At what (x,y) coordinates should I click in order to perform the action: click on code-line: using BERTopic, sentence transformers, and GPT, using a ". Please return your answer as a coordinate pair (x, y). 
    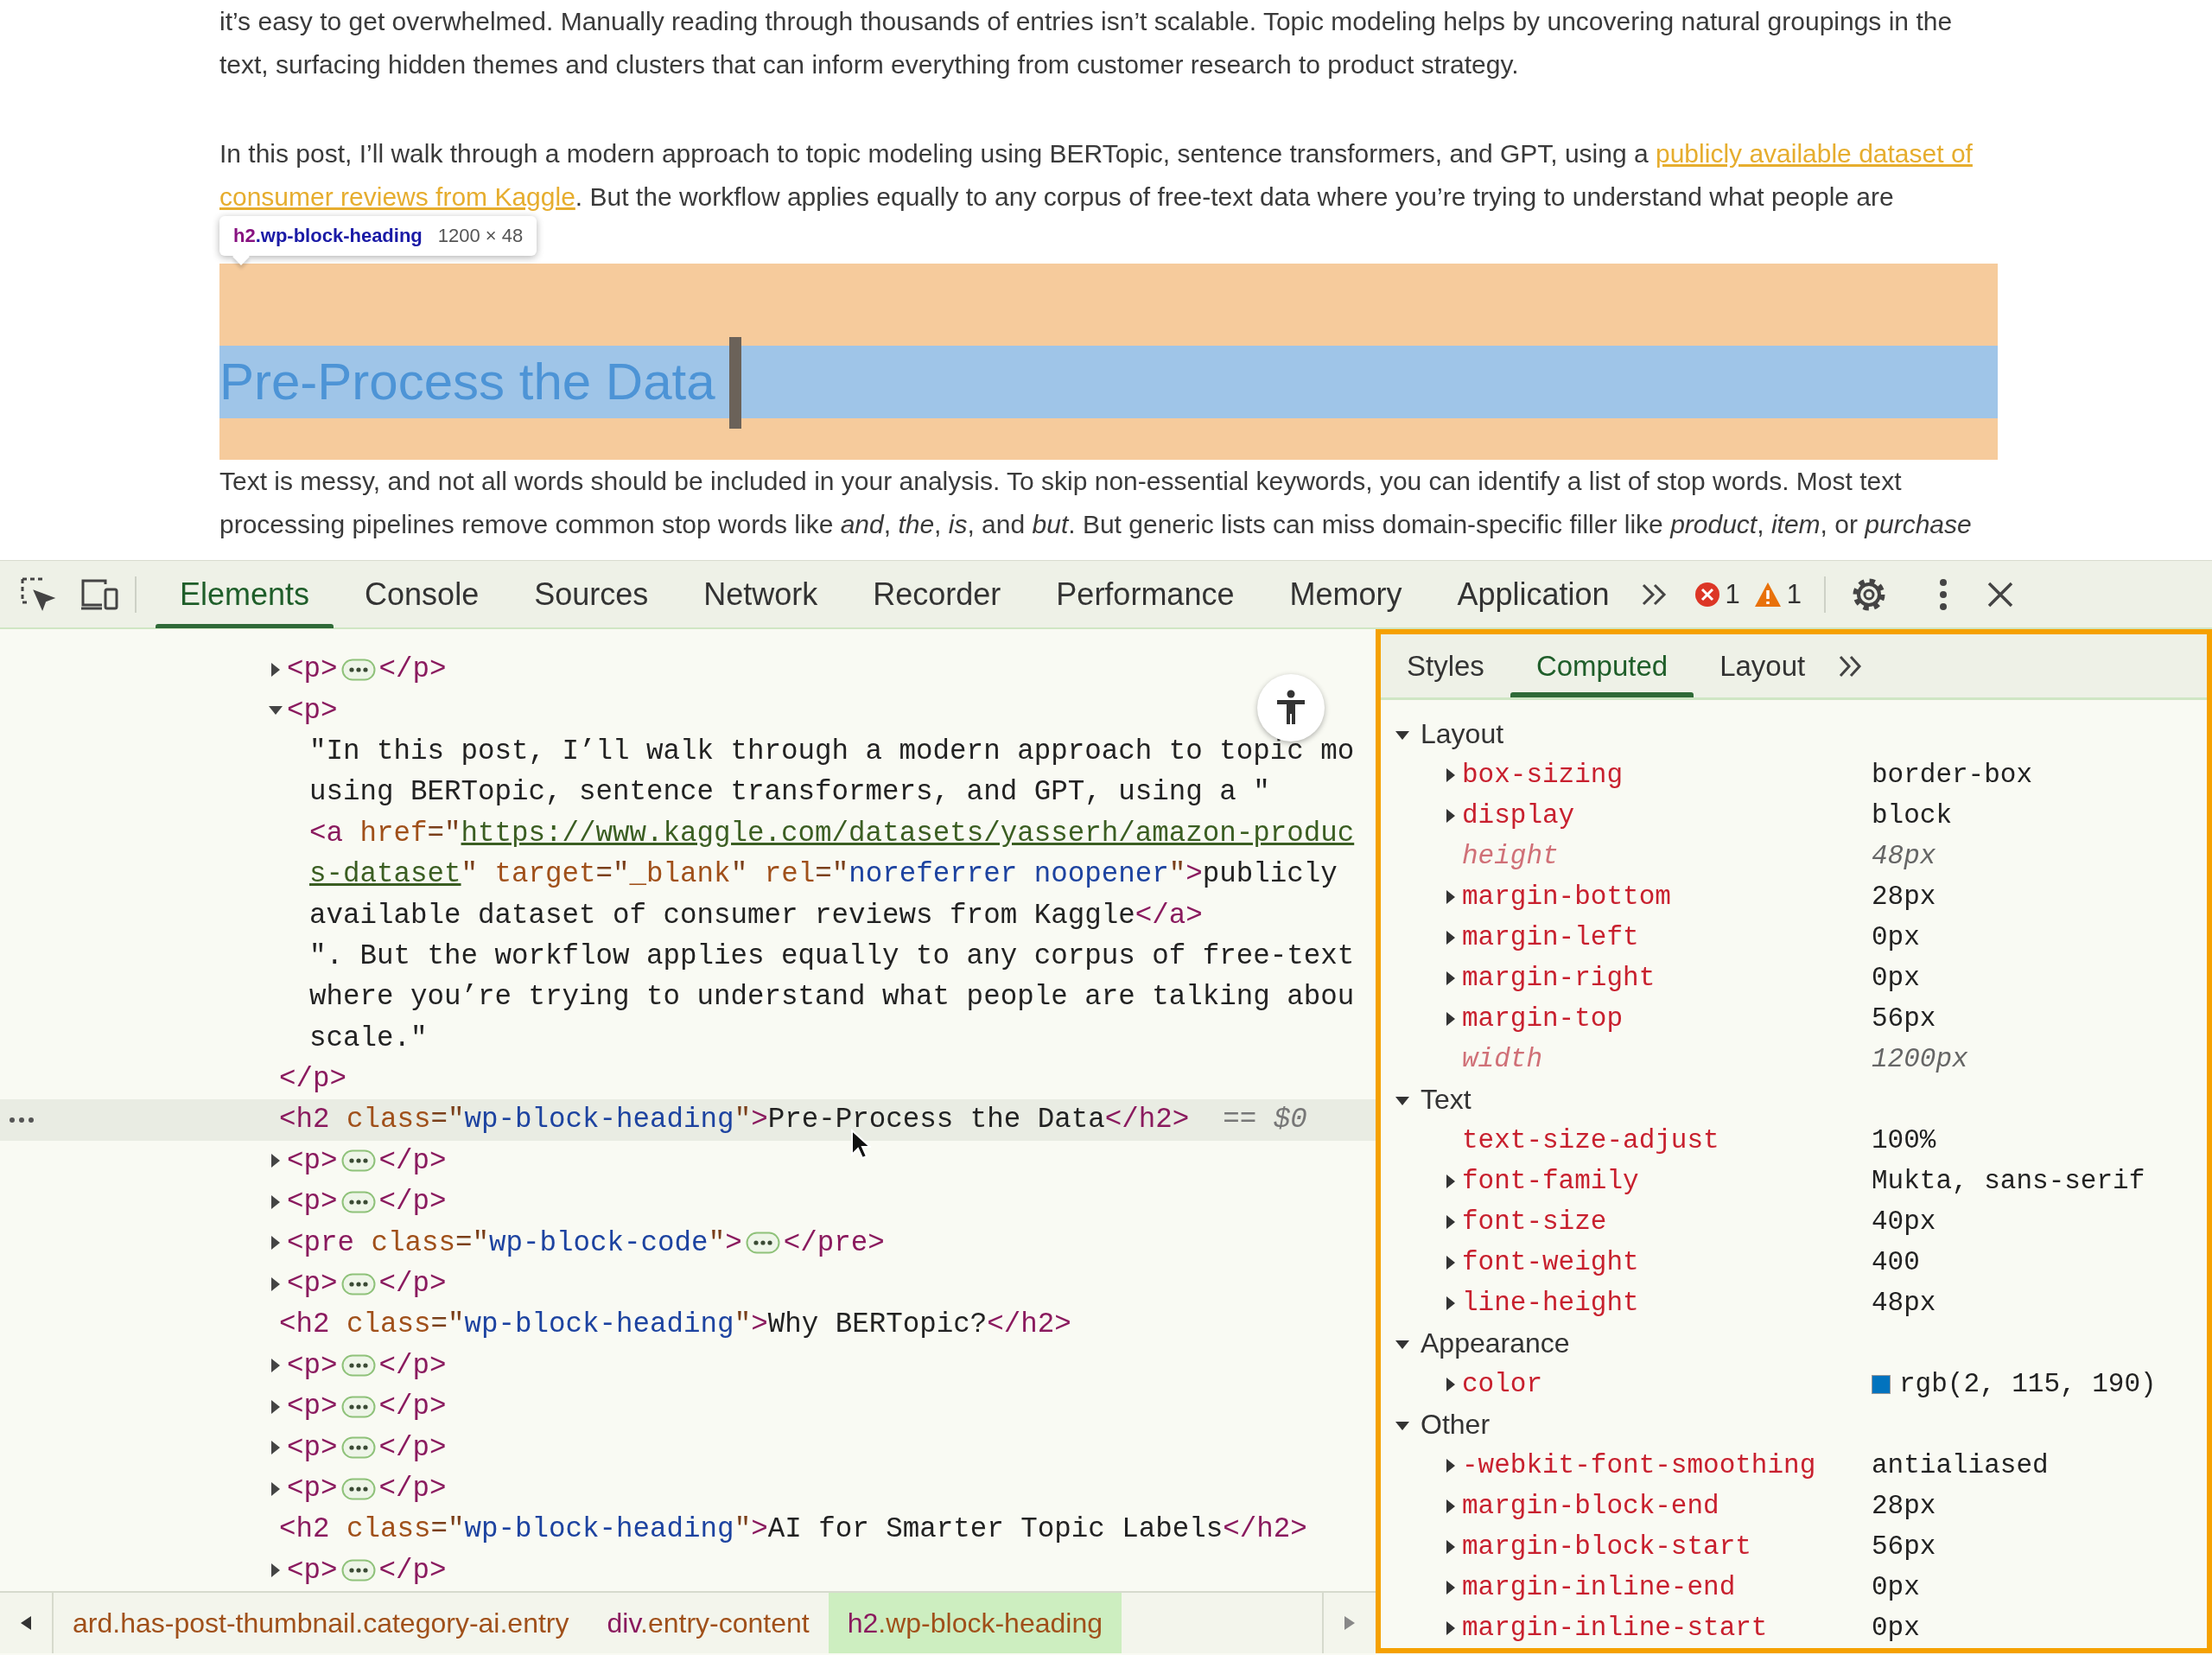
    Looking at the image, I should click on (789, 792).